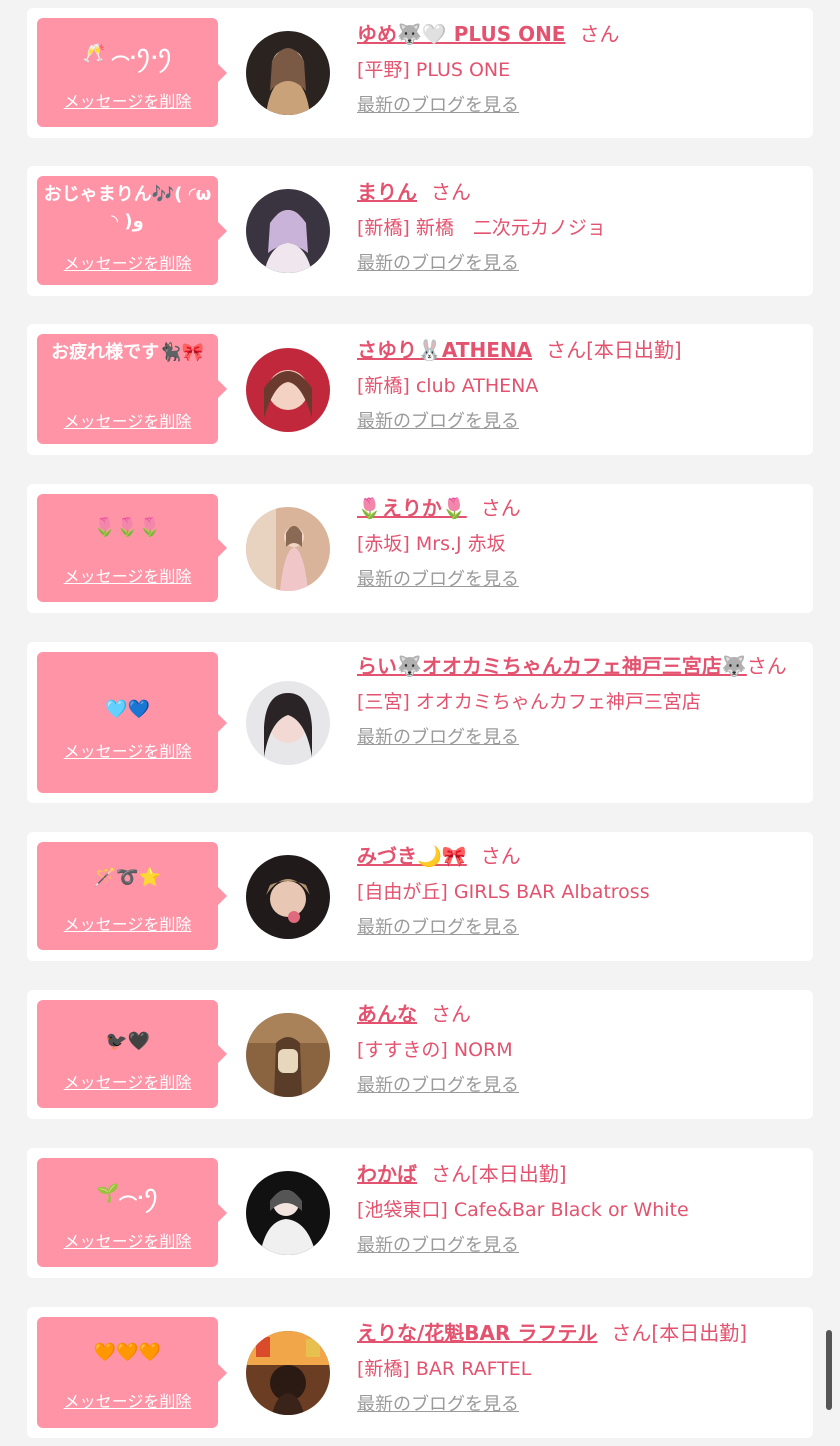  Describe the element at coordinates (477, 1333) in the screenshot. I see `host-name-link: えりな/花魁BAR ラフテル` at that location.